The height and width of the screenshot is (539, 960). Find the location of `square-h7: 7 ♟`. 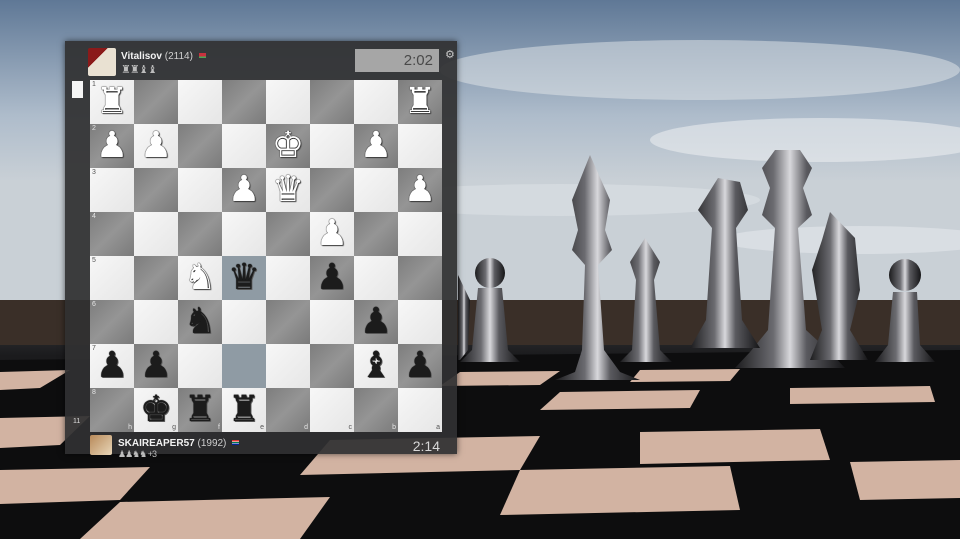

square-h7: 7 ♟ is located at coordinates (112, 366).